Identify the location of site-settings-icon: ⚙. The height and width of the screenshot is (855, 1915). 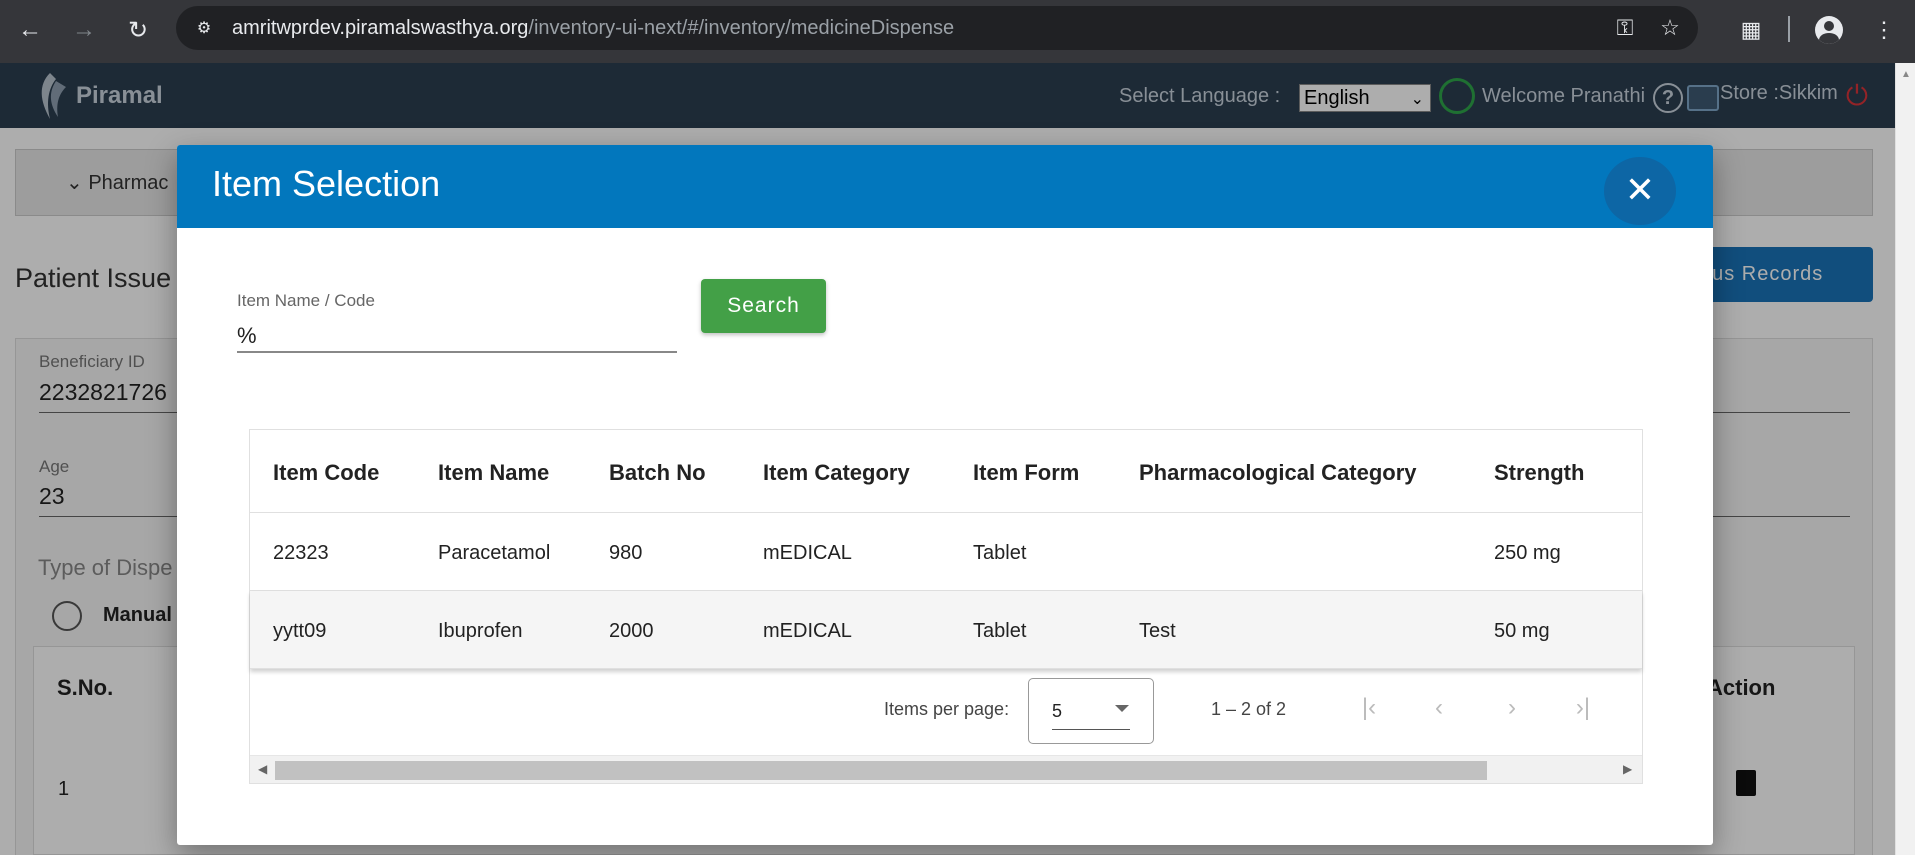
(204, 28).